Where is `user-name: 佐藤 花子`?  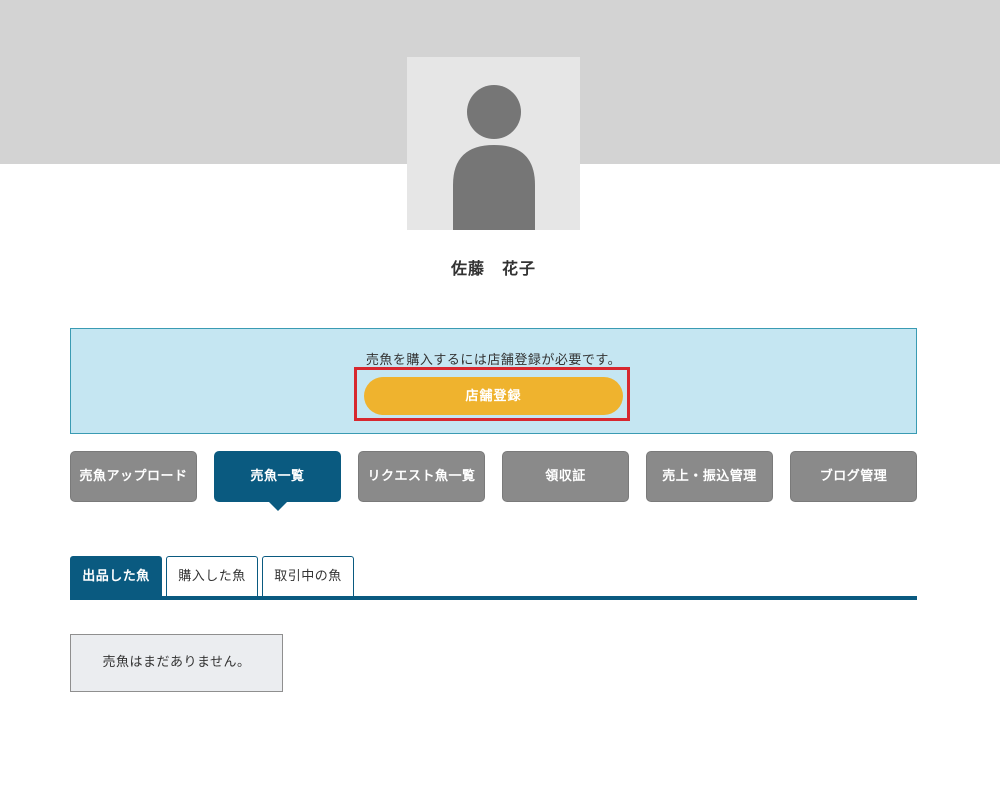
user-name: 佐藤 花子 is located at coordinates (493, 268).